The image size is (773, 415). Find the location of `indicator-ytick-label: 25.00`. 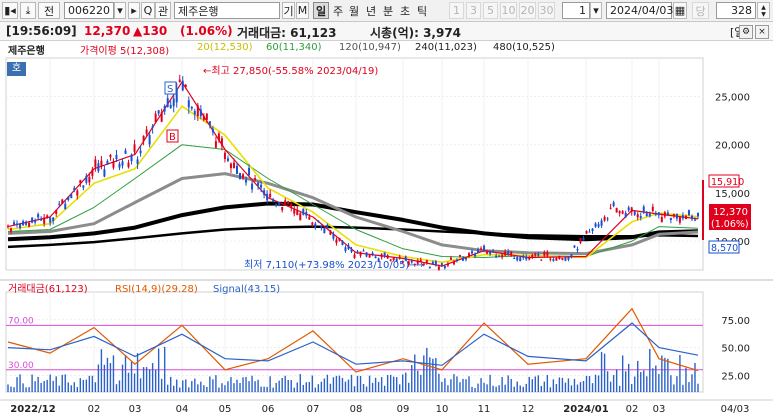

indicator-ytick-label: 25.00 is located at coordinates (735, 376).